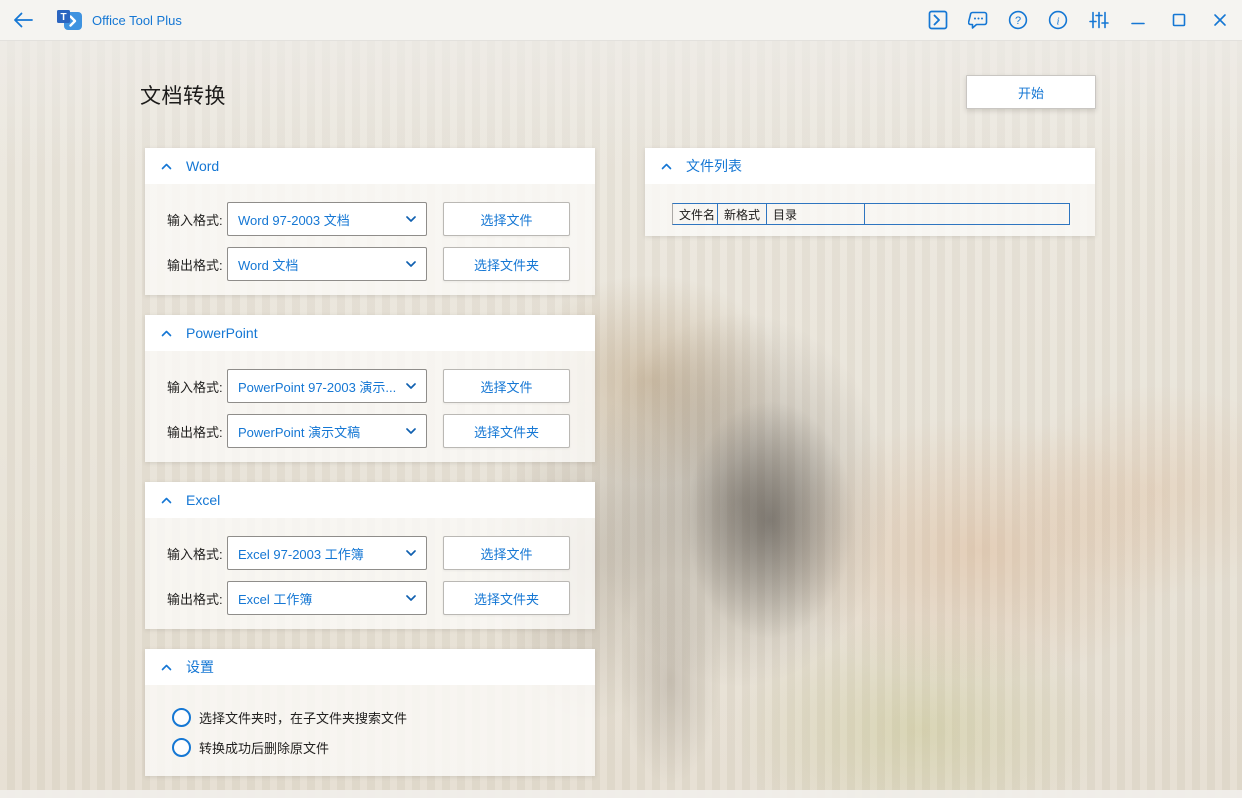 This screenshot has width=1242, height=798. Describe the element at coordinates (264, 748) in the screenshot. I see `option-delete-original-label: 转换成功后删除原文件` at that location.